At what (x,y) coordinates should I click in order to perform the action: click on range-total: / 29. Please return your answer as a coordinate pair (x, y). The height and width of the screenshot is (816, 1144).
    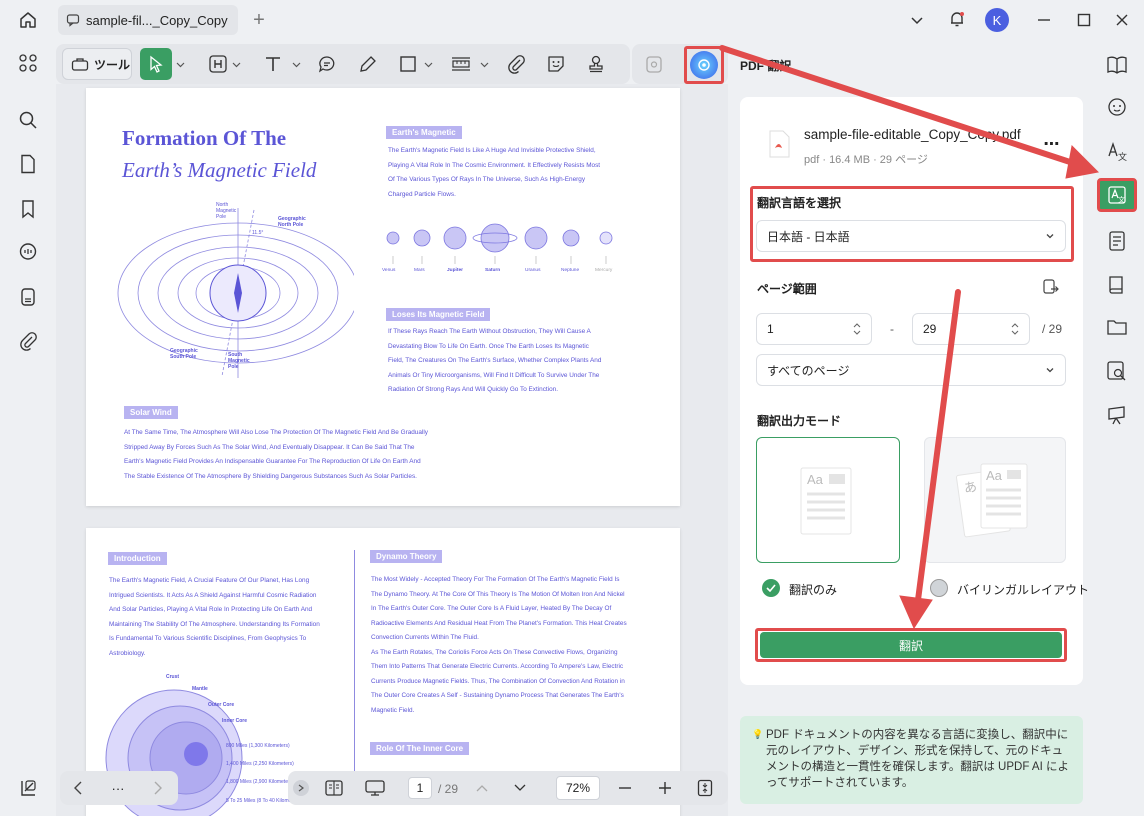
    Looking at the image, I should click on (1052, 329).